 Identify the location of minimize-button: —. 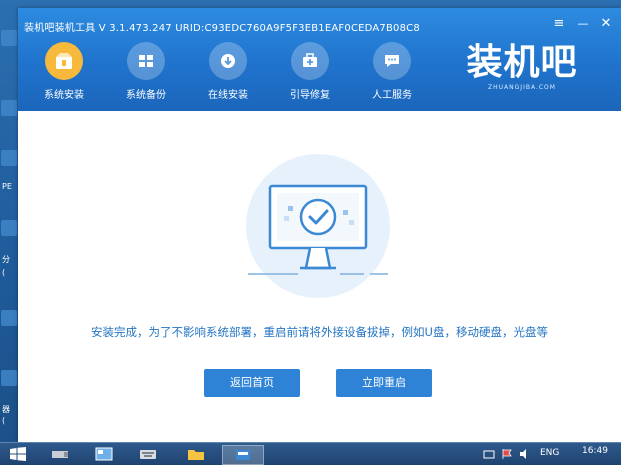
(583, 24).